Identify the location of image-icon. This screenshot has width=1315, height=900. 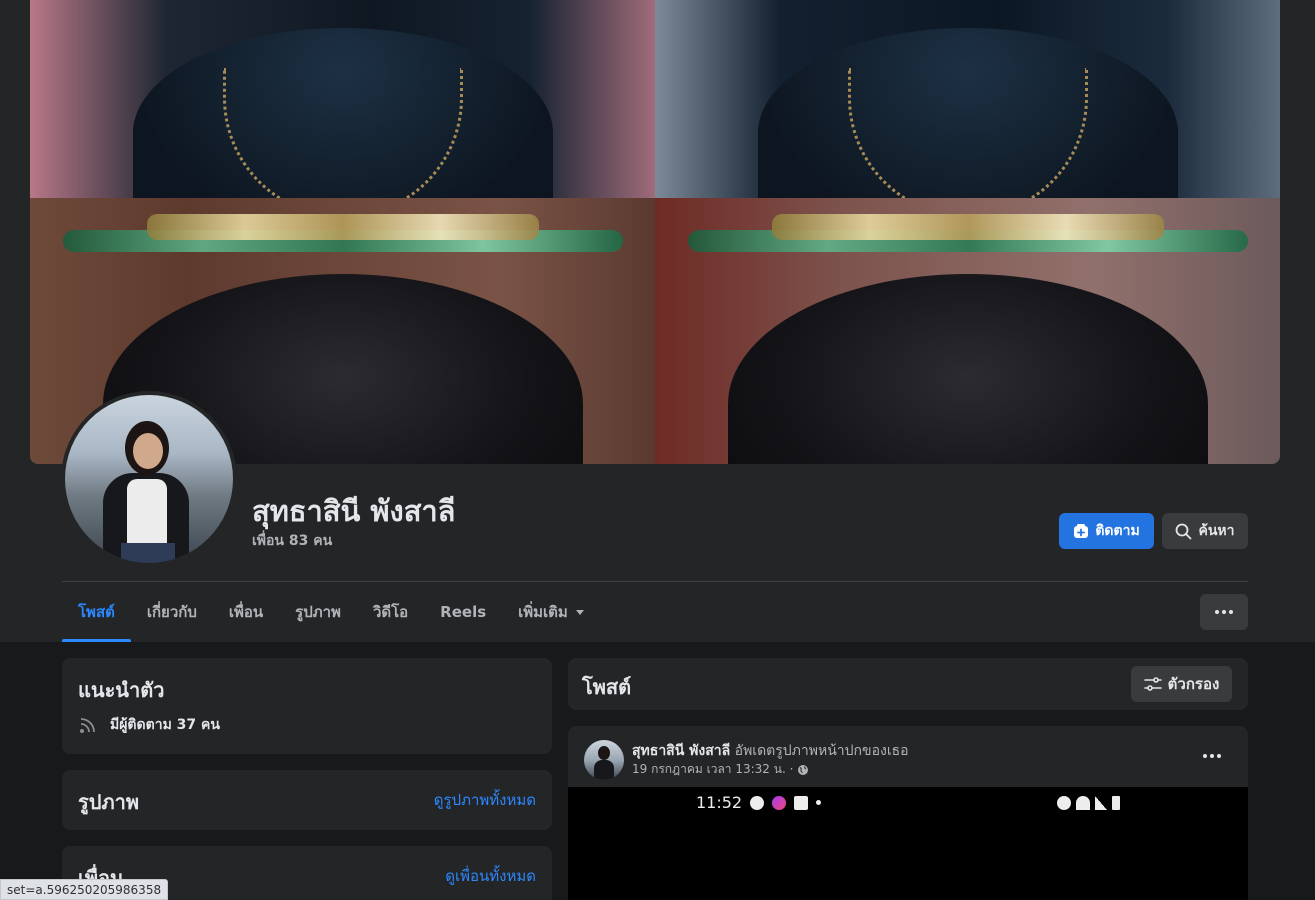
(801, 802).